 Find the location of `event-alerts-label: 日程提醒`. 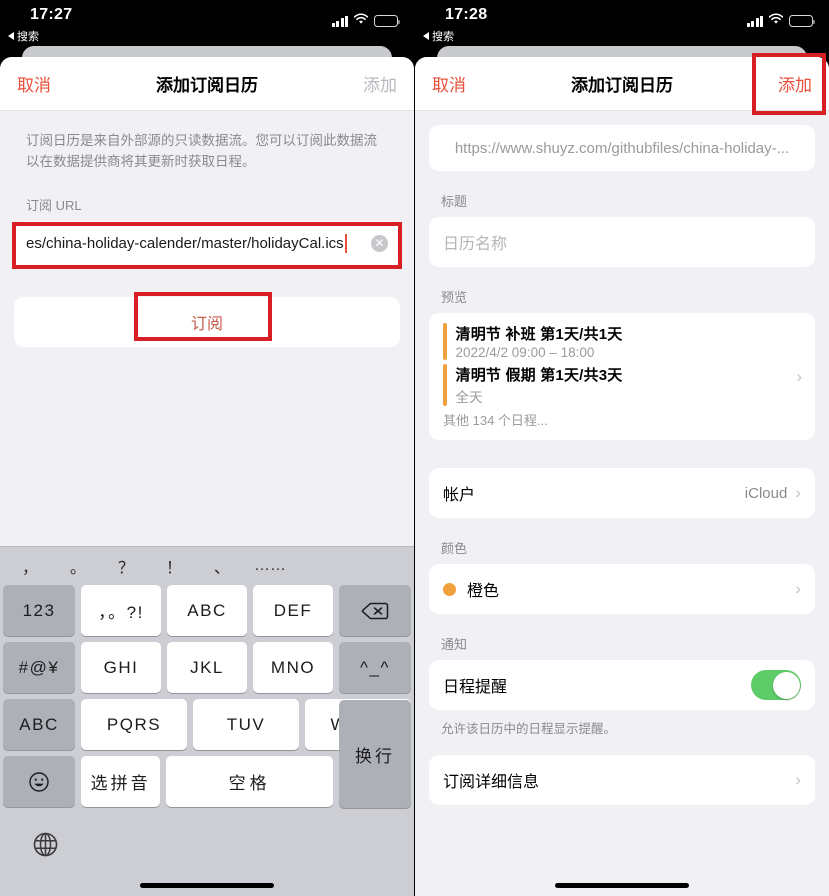

event-alerts-label: 日程提醒 is located at coordinates (475, 687).